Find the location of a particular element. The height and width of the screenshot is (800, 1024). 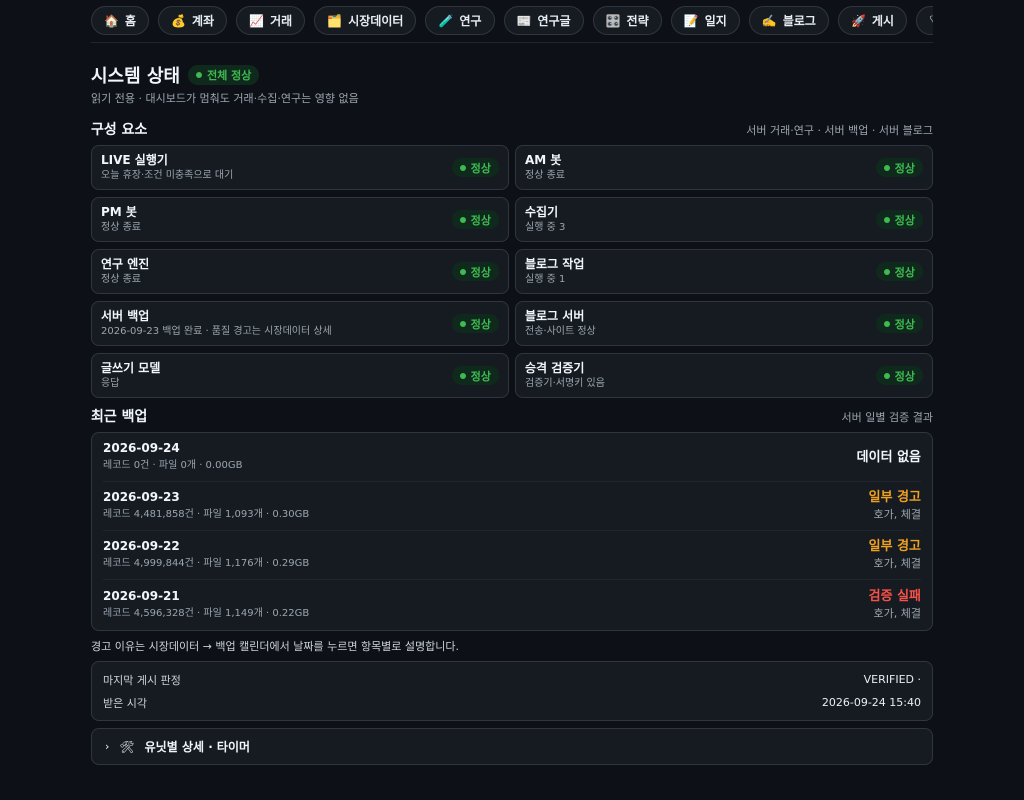

nav-item-7: 📝 일지 is located at coordinates (705, 20).